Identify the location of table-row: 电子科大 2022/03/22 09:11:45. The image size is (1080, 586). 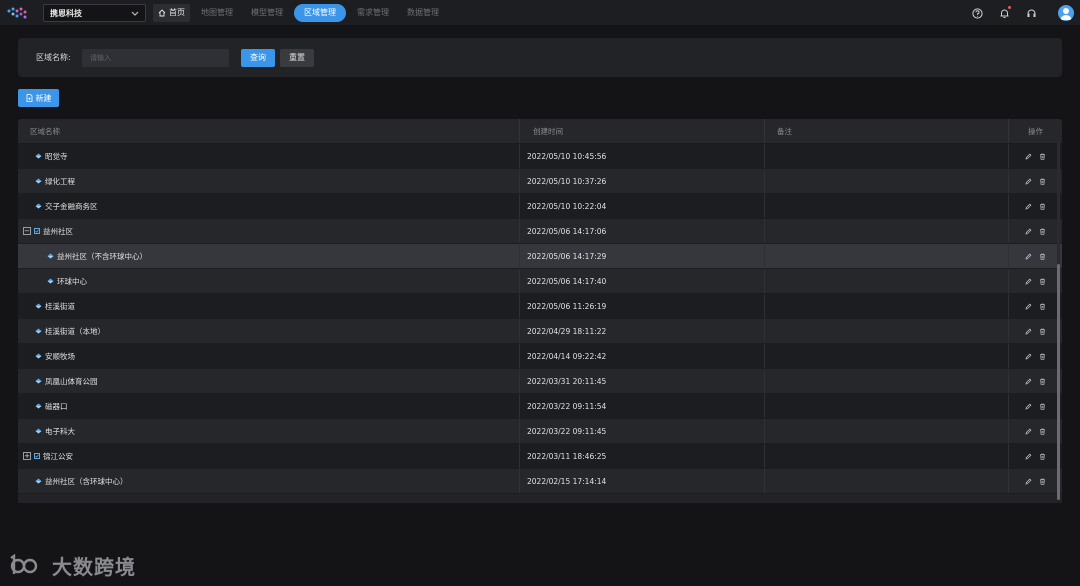
(540, 431).